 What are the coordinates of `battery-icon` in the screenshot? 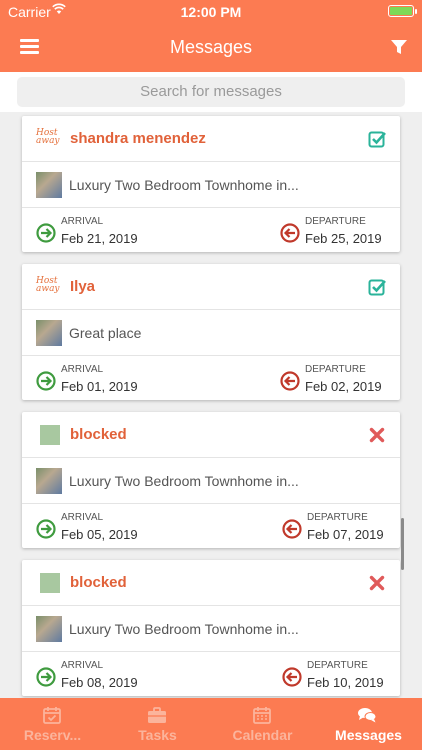 It's located at (402, 11).